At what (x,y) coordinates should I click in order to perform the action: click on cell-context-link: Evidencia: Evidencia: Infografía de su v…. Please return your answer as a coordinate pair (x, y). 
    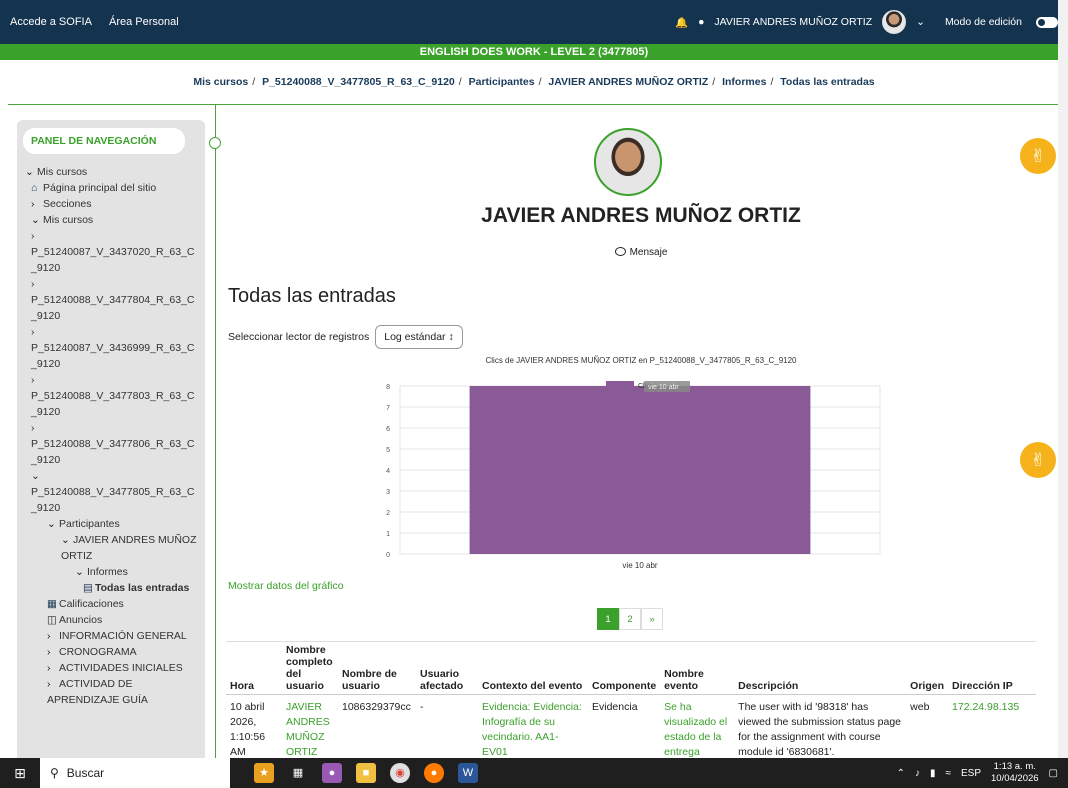
    Looking at the image, I should click on (533, 730).